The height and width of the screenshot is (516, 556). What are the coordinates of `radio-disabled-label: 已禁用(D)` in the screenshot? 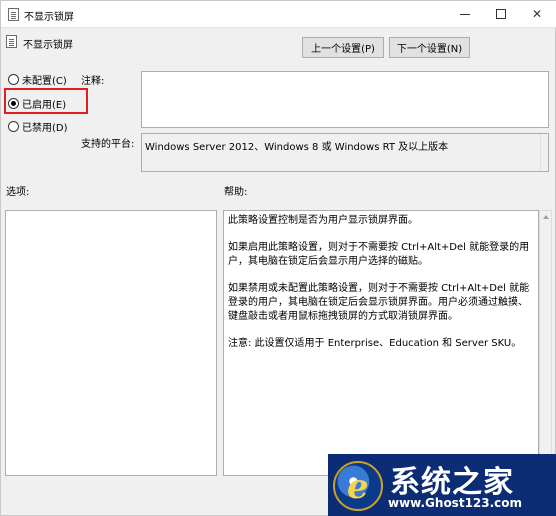 It's located at (45, 128).